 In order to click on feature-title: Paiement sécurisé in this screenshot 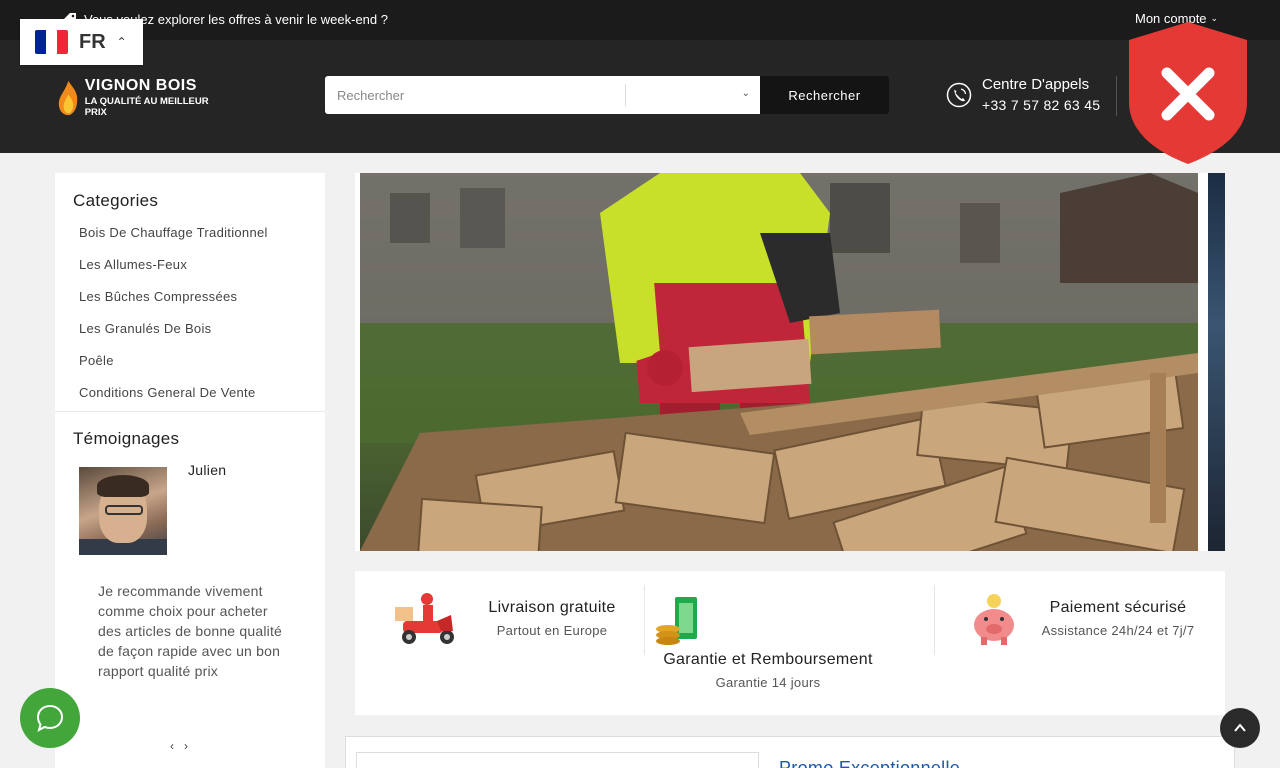, I will do `click(1118, 607)`.